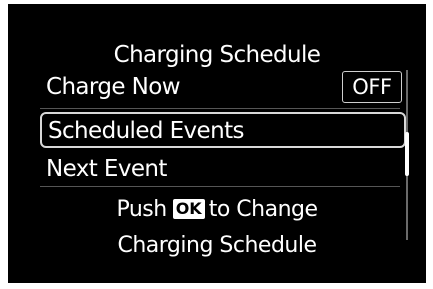  Describe the element at coordinates (372, 87) in the screenshot. I see `charge-now-toggle: OFF` at that location.